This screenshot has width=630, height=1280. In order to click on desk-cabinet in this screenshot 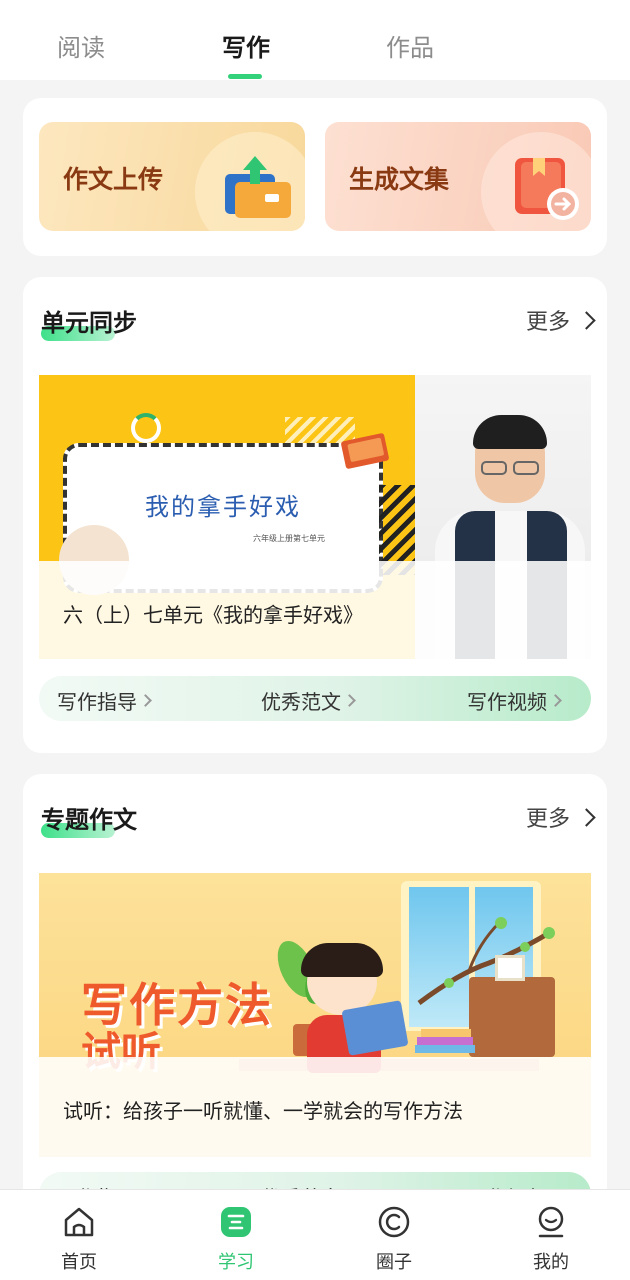, I will do `click(512, 1017)`.